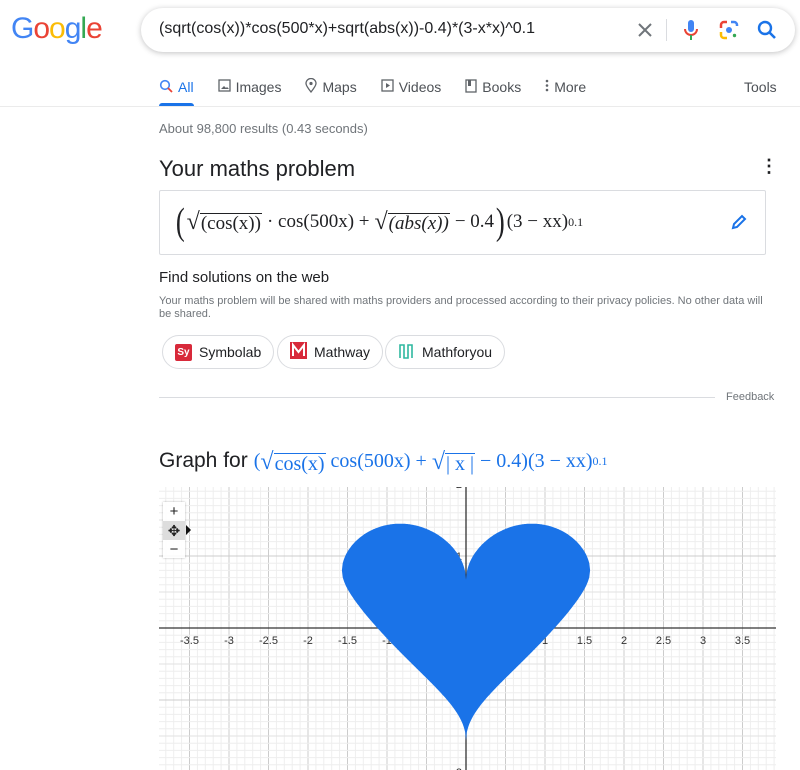  Describe the element at coordinates (244, 277) in the screenshot. I see `find-solutions-title: Find solutions on the web` at that location.